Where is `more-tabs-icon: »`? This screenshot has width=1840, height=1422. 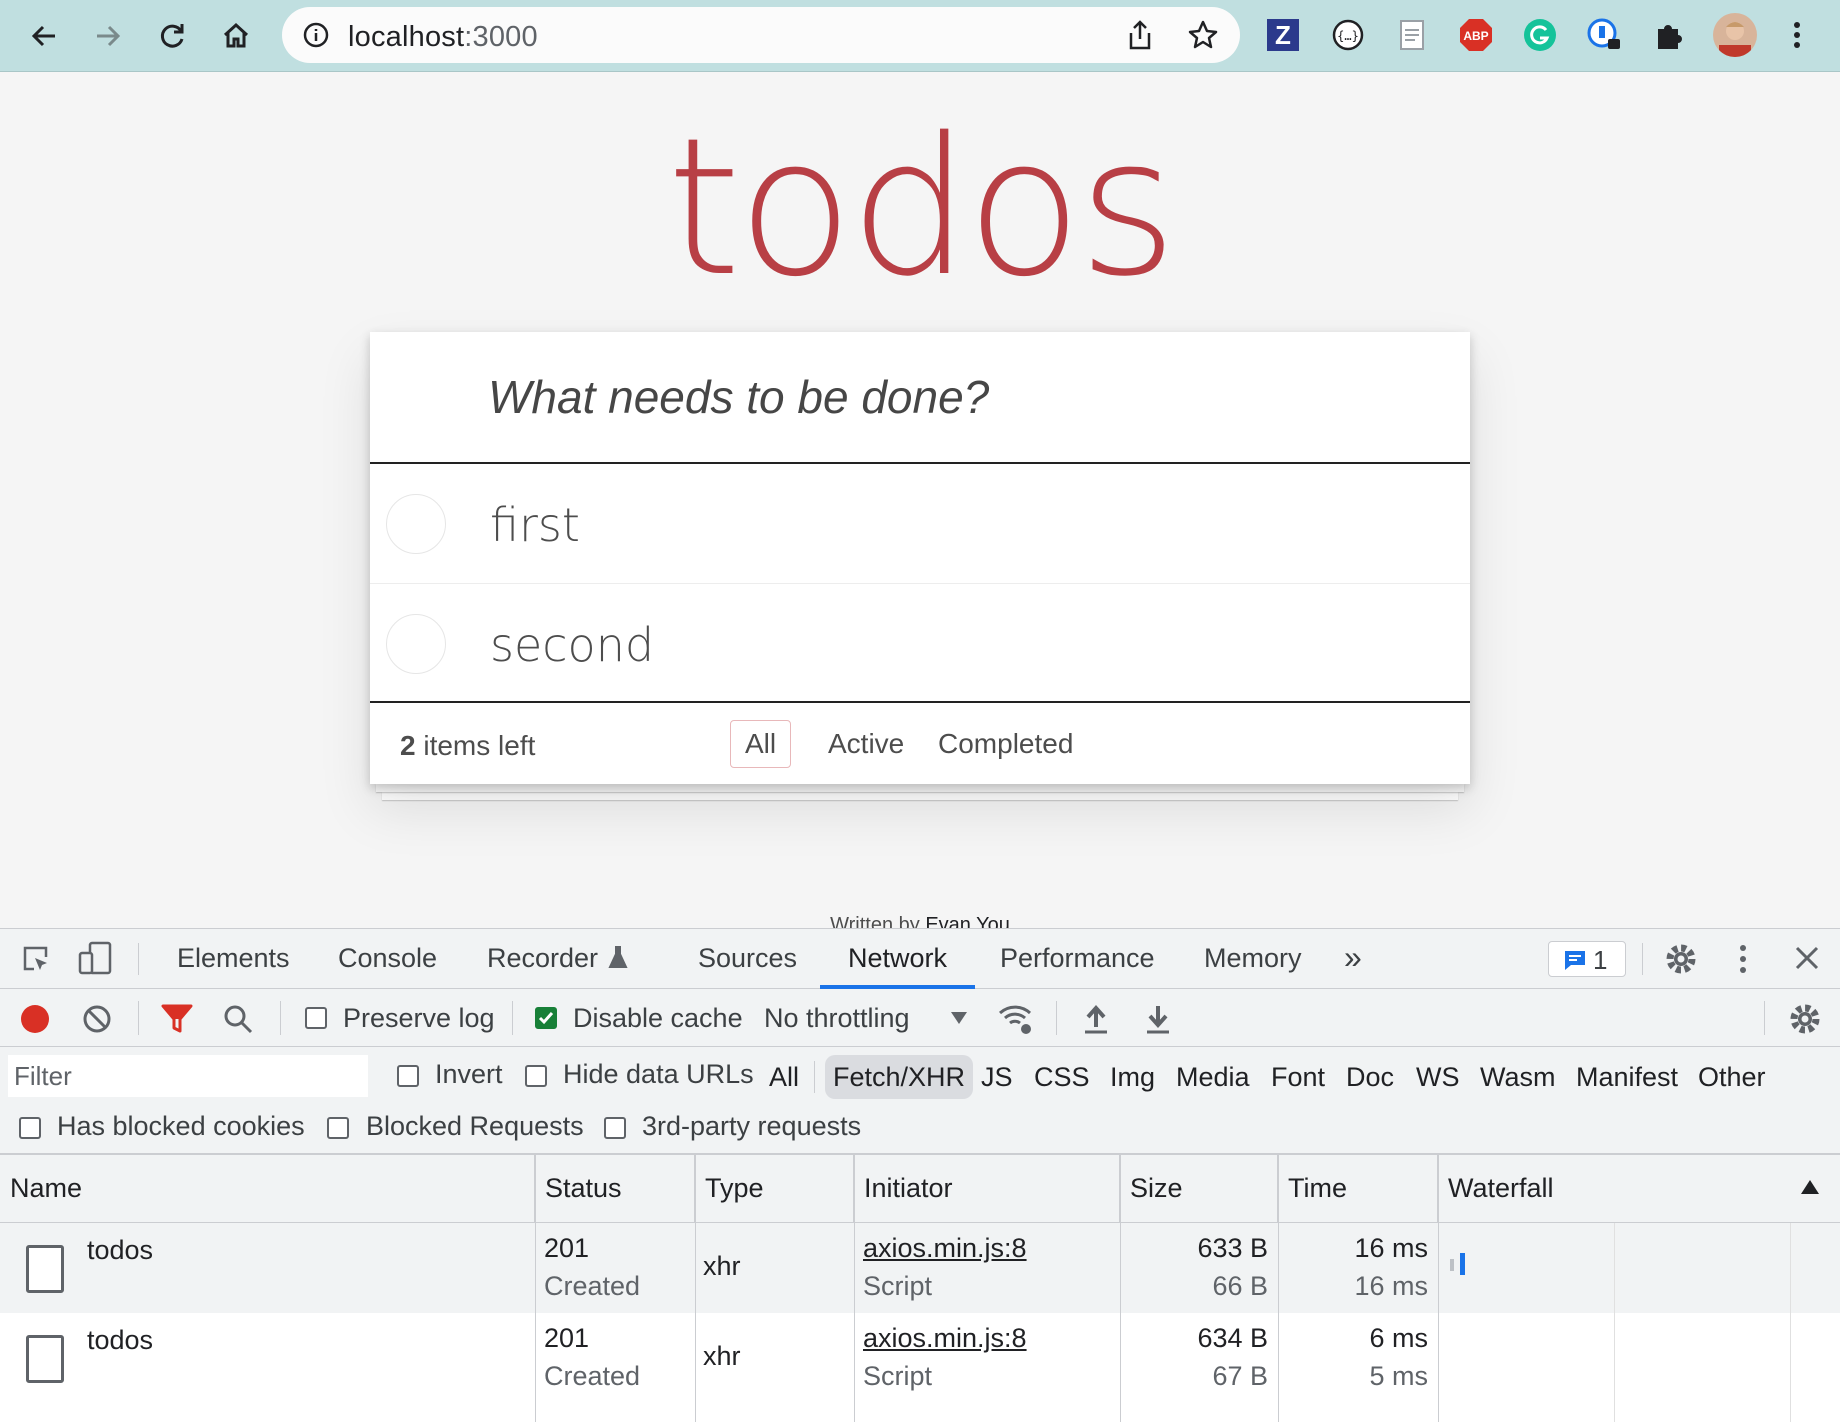
more-tabs-icon: » is located at coordinates (1353, 957).